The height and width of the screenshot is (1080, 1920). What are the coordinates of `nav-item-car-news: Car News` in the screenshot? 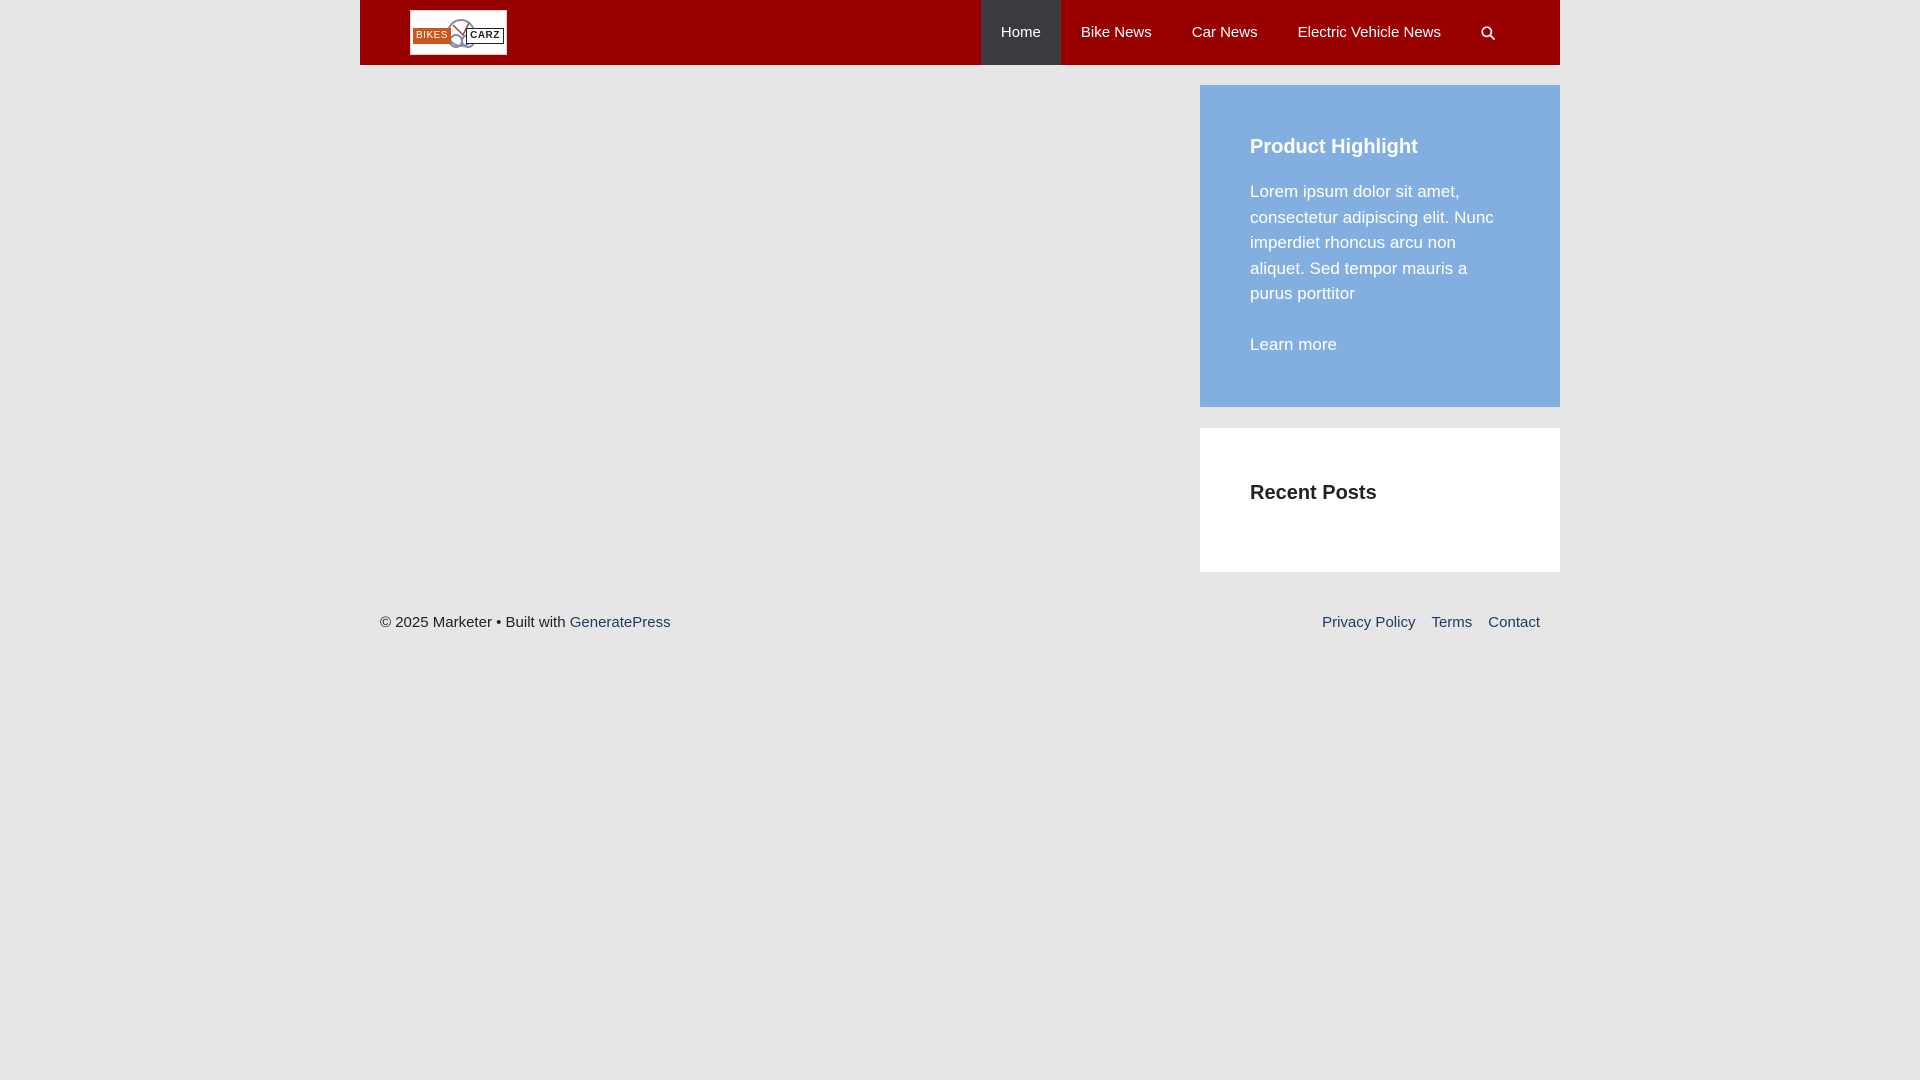 It's located at (1225, 32).